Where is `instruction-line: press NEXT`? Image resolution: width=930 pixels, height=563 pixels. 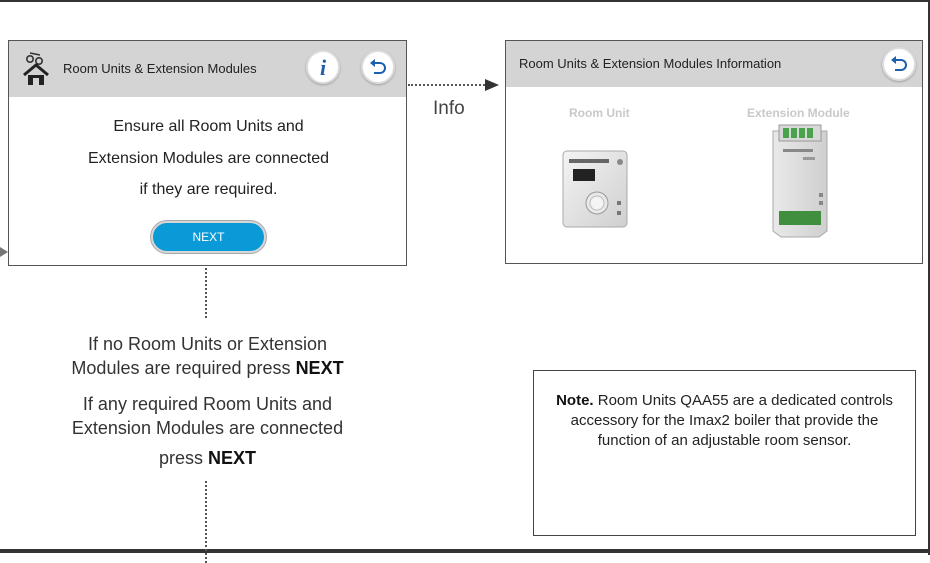
instruction-line: press NEXT is located at coordinates (207, 458).